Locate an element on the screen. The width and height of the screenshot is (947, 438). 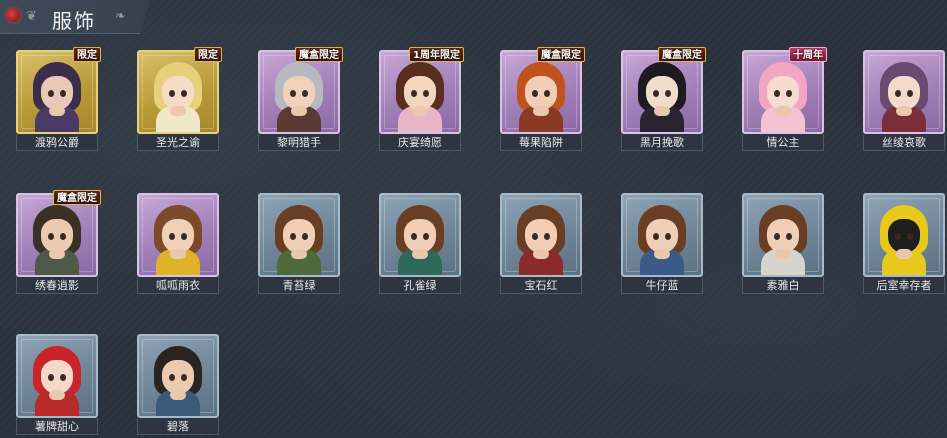
costume-name: 丝绫哀歌 is located at coordinates (904, 142).